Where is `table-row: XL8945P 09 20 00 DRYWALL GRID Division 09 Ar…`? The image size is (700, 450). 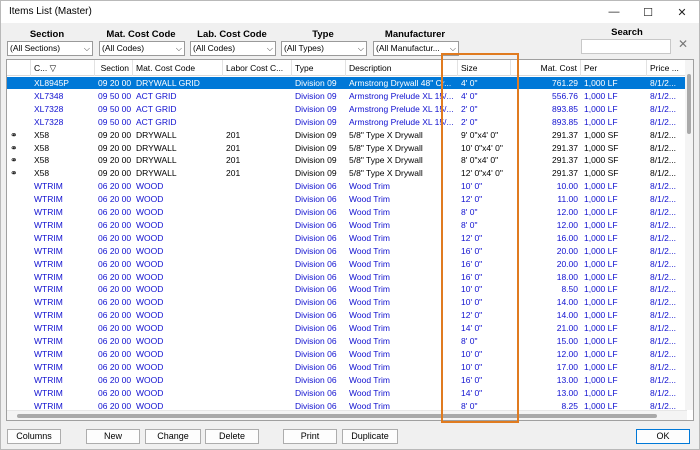
table-row: XL8945P 09 20 00 DRYWALL GRID Division 09 Ar… is located at coordinates (347, 83).